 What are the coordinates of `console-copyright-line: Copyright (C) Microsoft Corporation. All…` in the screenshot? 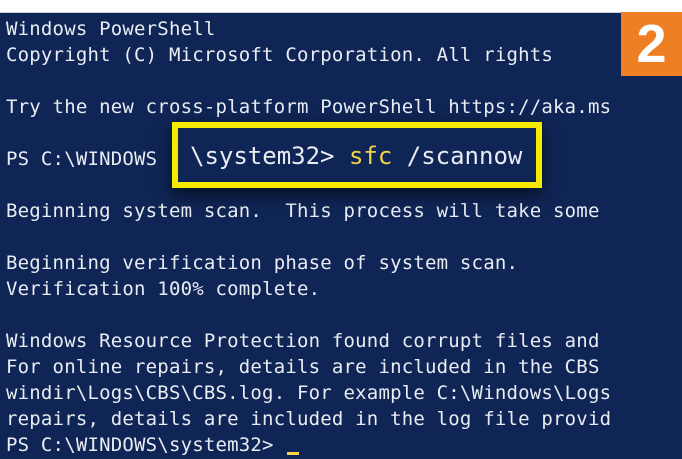 It's located at (280, 55).